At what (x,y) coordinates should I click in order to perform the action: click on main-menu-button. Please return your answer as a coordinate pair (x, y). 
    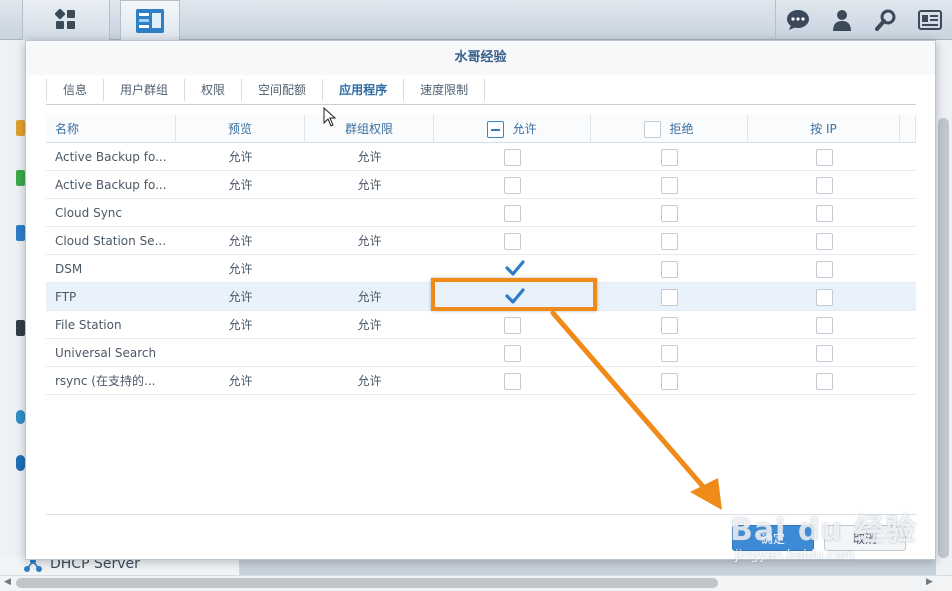
    Looking at the image, I should click on (66, 20).